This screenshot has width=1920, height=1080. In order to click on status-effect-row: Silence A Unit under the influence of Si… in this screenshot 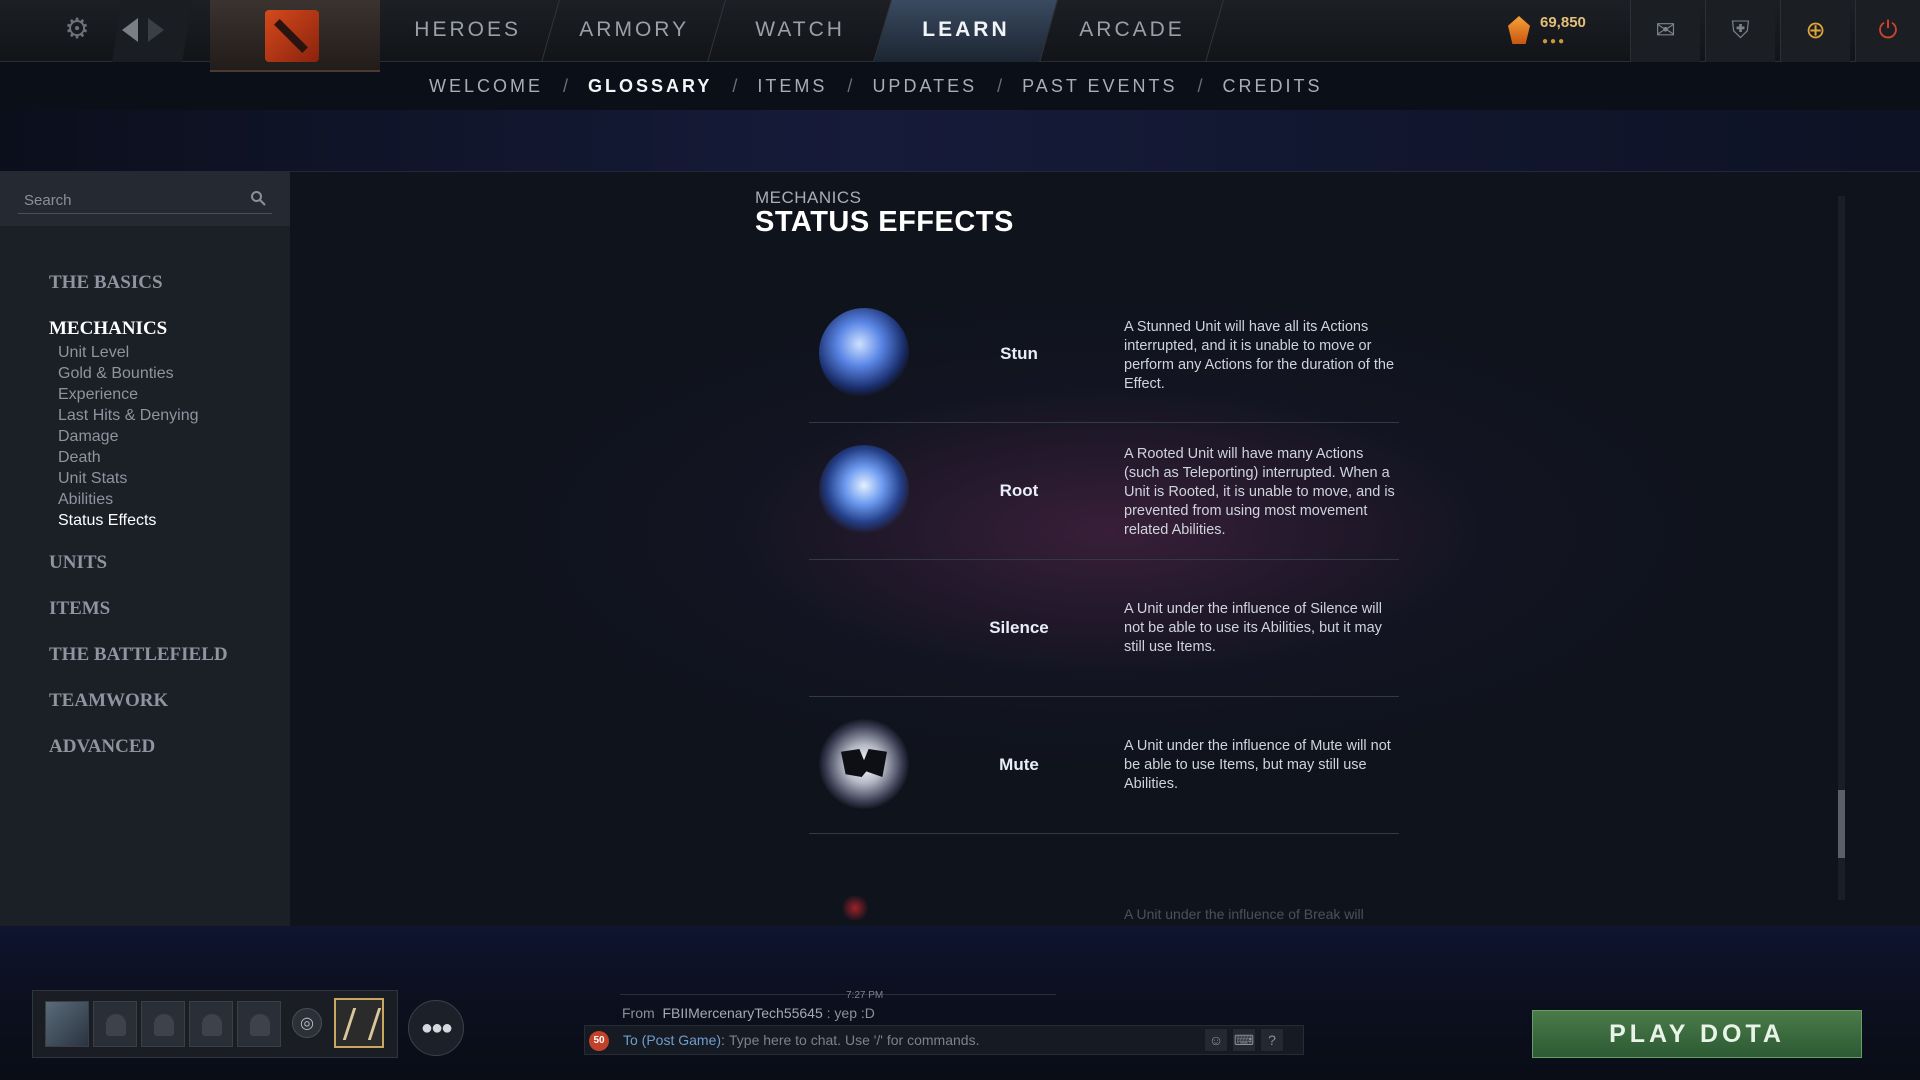, I will do `click(1104, 628)`.